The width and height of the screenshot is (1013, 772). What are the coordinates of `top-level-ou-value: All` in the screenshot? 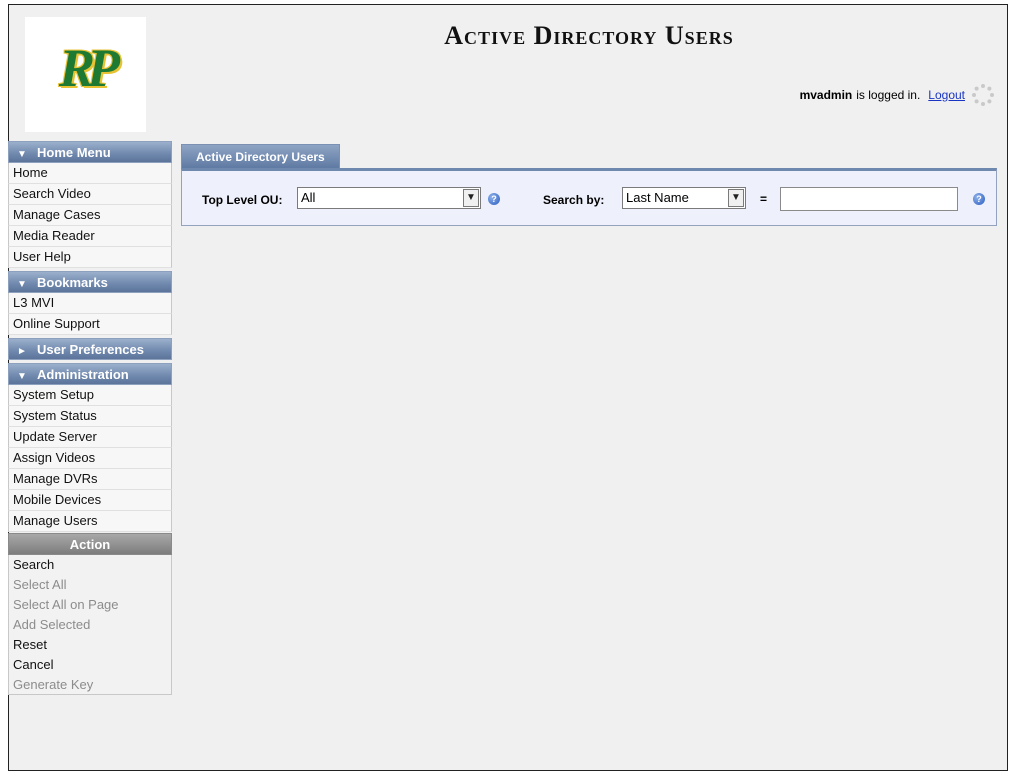 It's located at (308, 197).